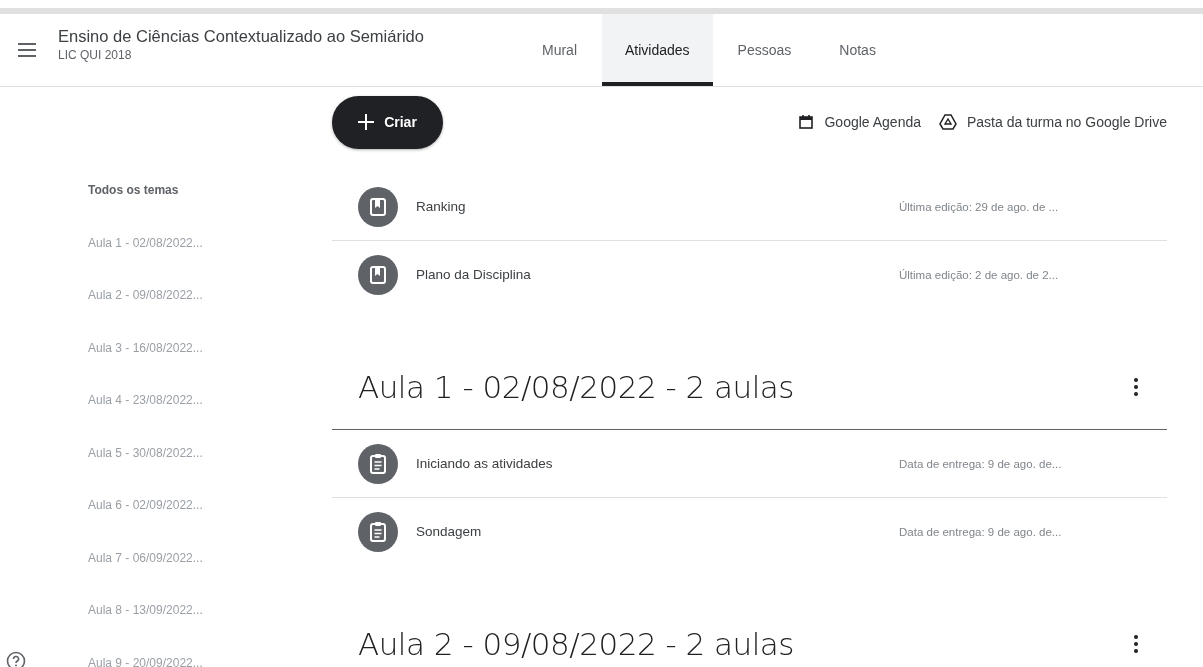  I want to click on topic-heading: Aula 1 - 02/08/2022 - 2 aulas, so click(576, 387).